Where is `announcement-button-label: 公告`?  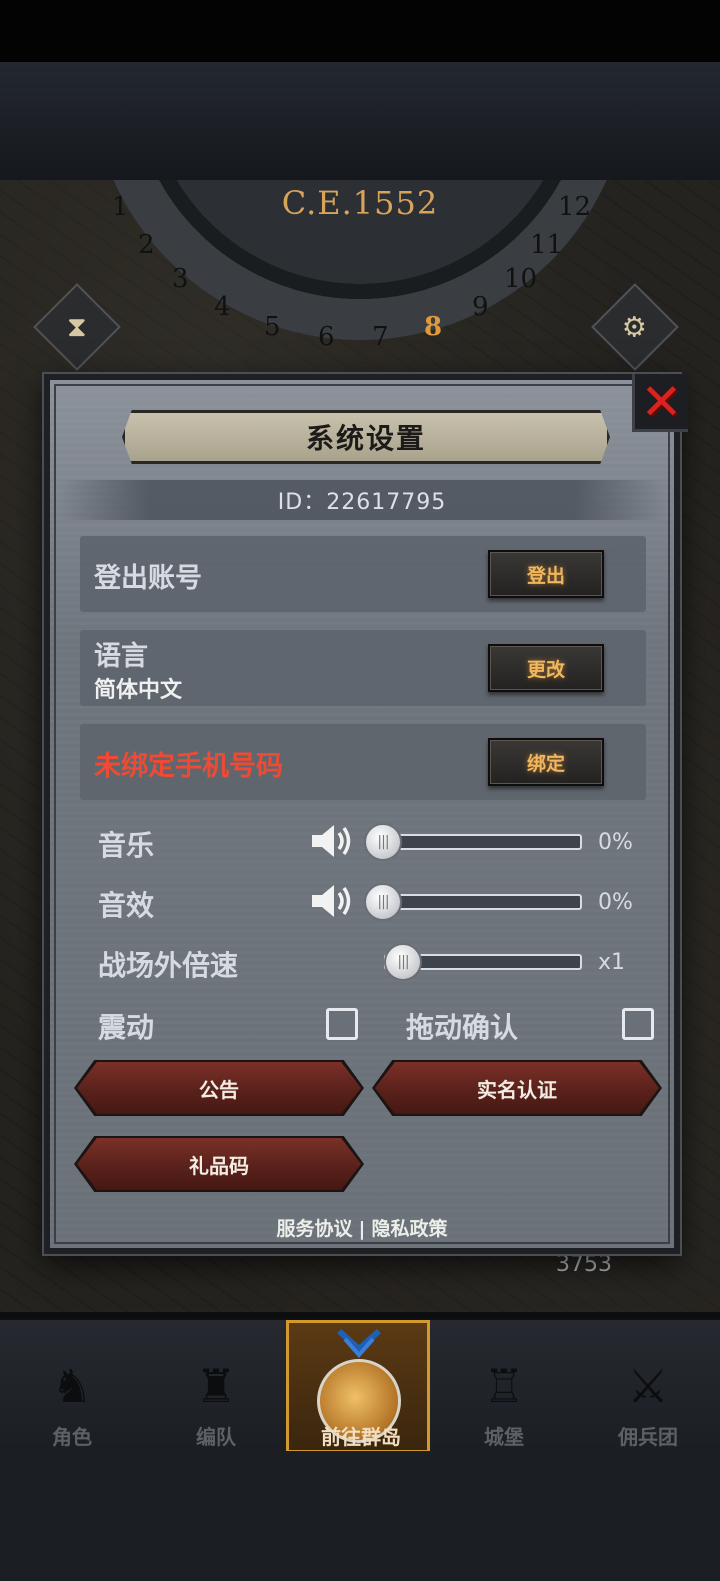
announcement-button-label: 公告 is located at coordinates (219, 1089).